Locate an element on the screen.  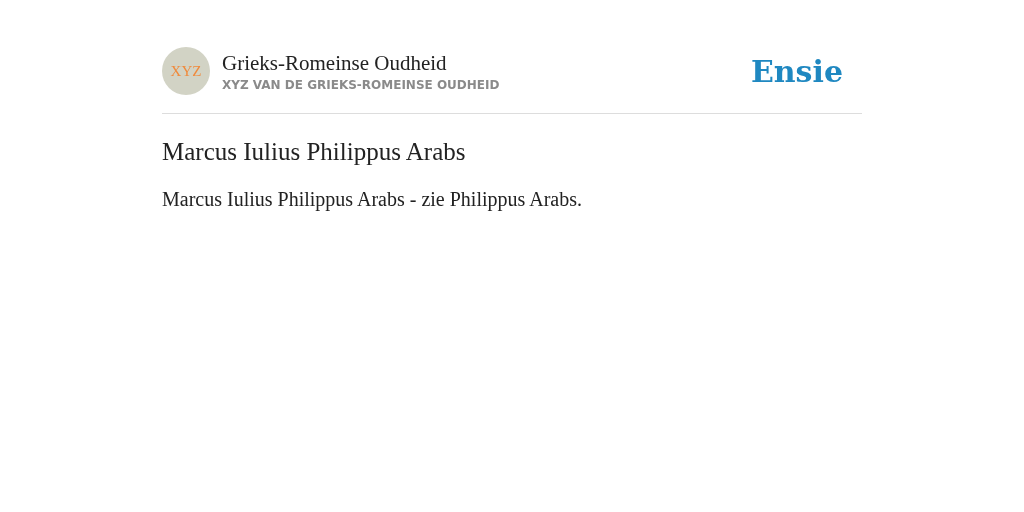
dictionary-subtitle: XYZ VAN DE GRIEKS-ROMEINSE OUDHEID is located at coordinates (361, 85).